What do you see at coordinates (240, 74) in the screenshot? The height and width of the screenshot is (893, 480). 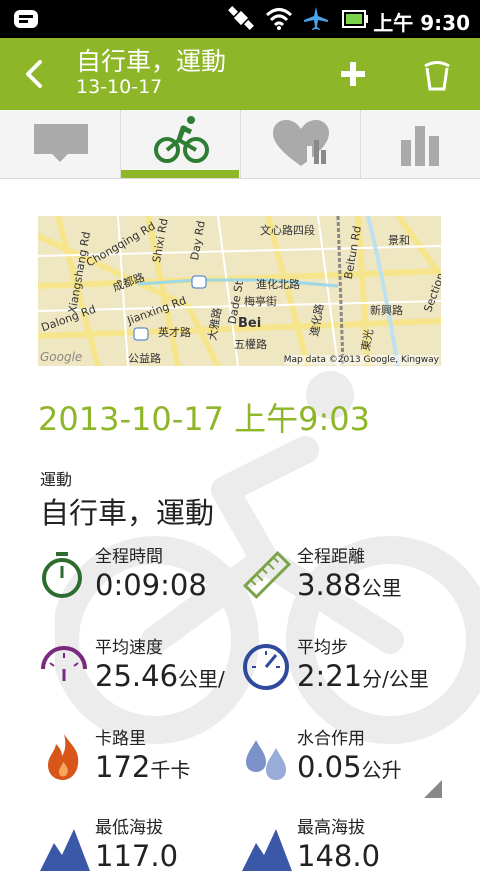 I see `app-bar: 自行車，運動 13-10-17` at bounding box center [240, 74].